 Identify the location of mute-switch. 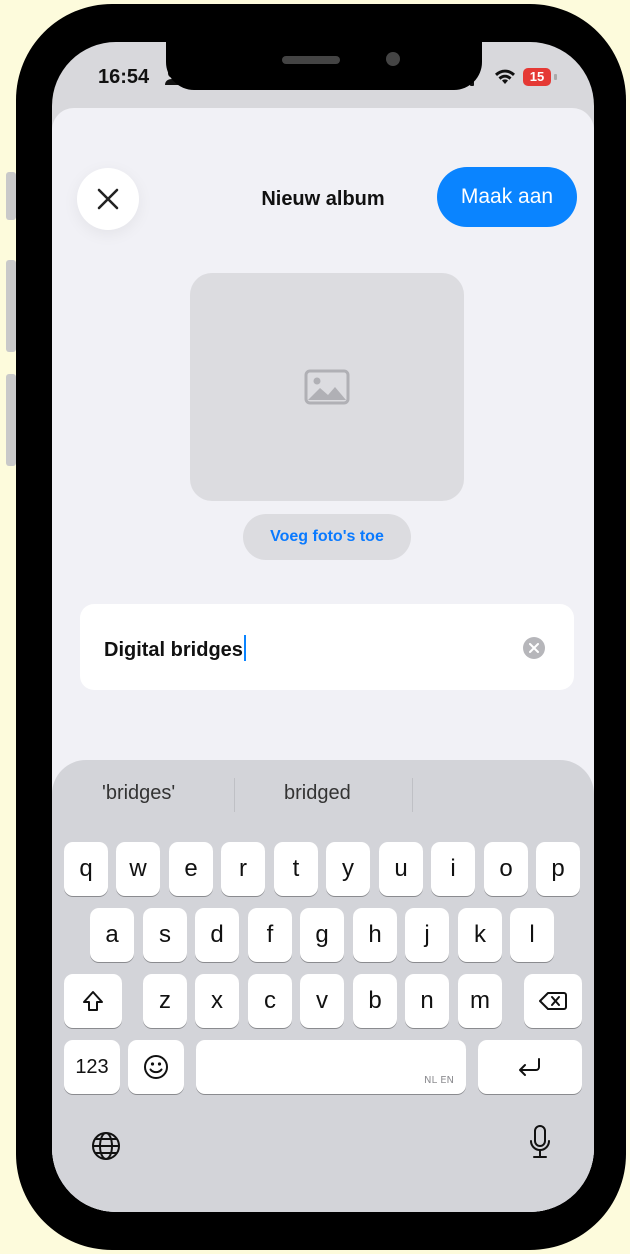
(11, 196).